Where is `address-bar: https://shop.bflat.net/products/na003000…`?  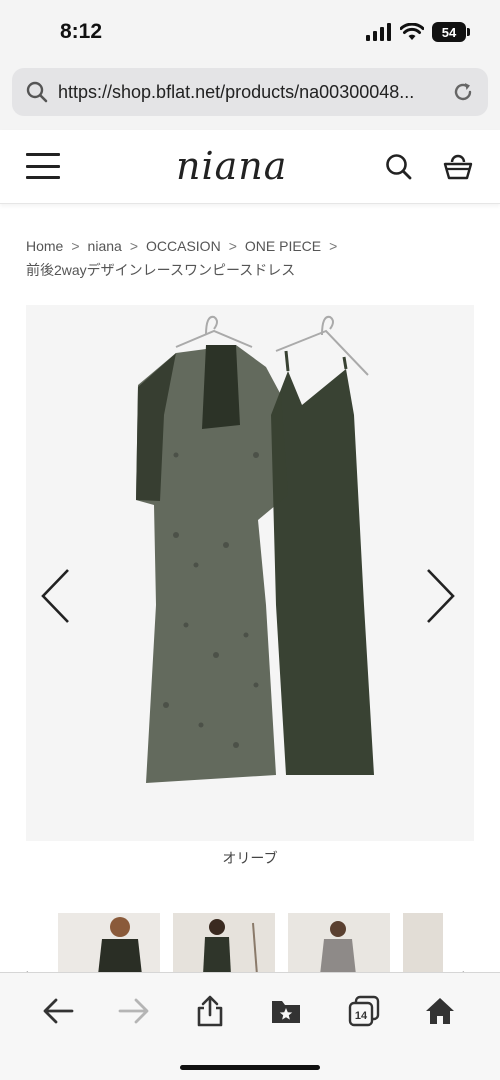 address-bar: https://shop.bflat.net/products/na003000… is located at coordinates (250, 92).